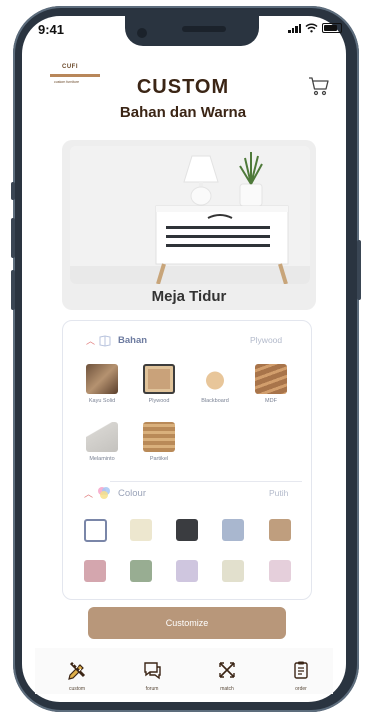 This screenshot has width=366, height=718. I want to click on swatch-beige, so click(233, 571).